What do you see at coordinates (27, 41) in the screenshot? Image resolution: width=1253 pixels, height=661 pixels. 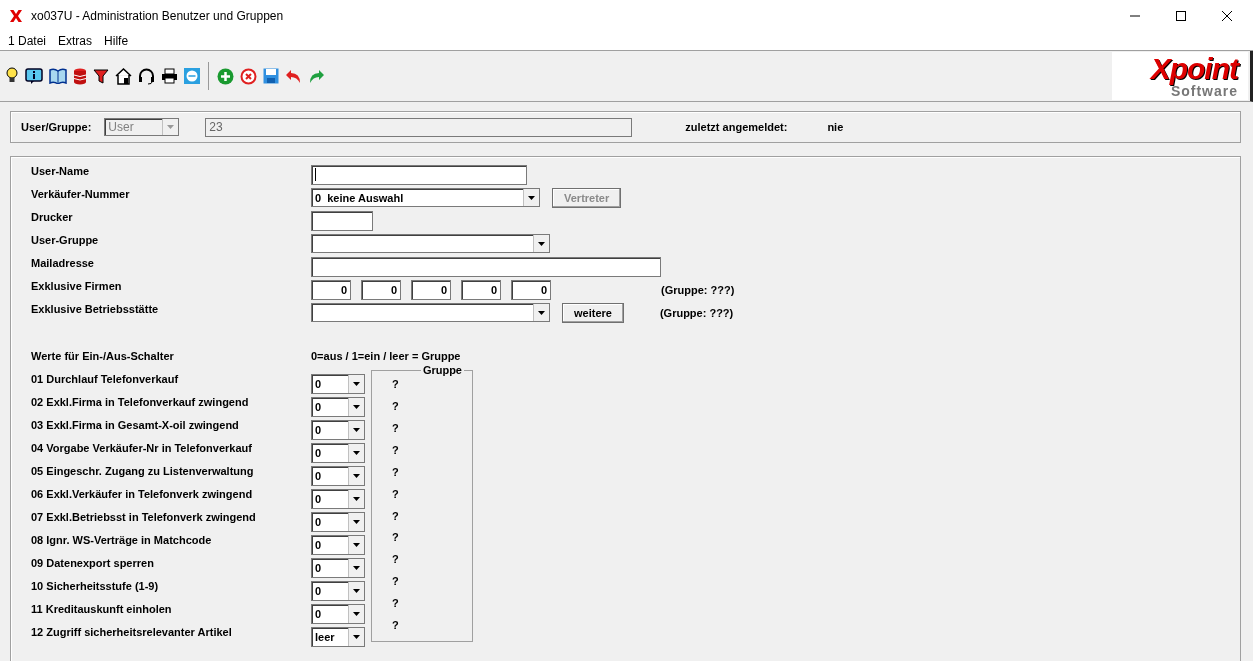 I see `menu-item: 1 Datei` at bounding box center [27, 41].